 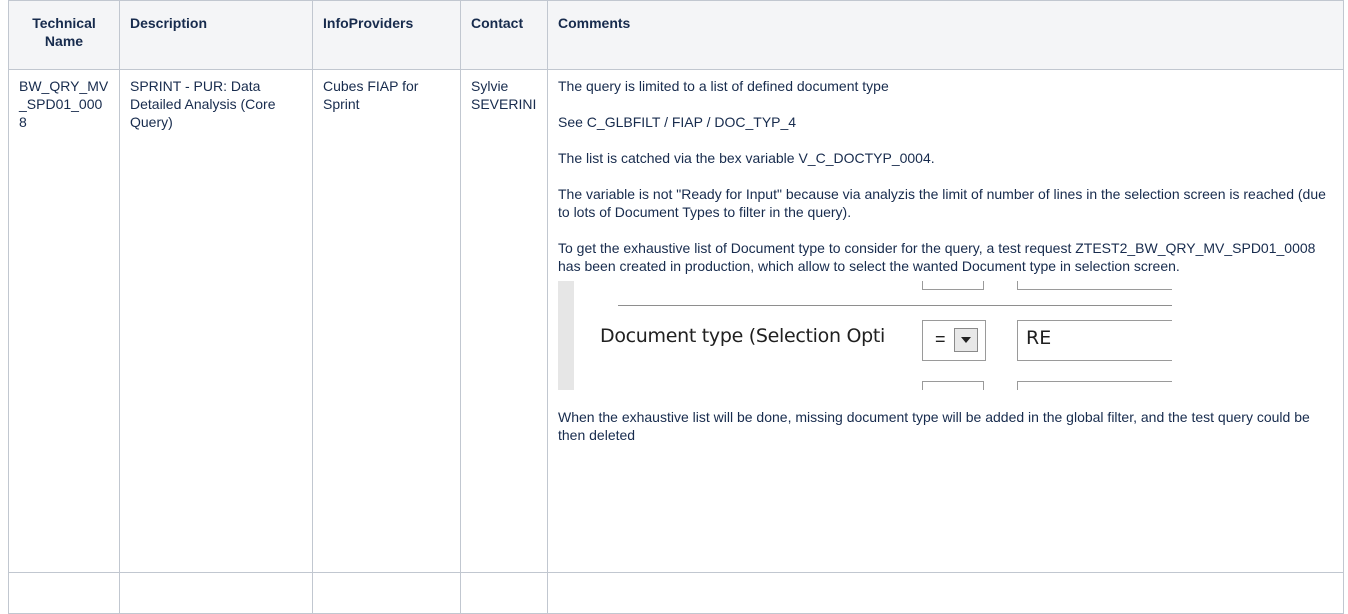 I want to click on comment-paragraph: See C_GLBFILT / FIAP / DOC_TYP_4, so click(x=677, y=122).